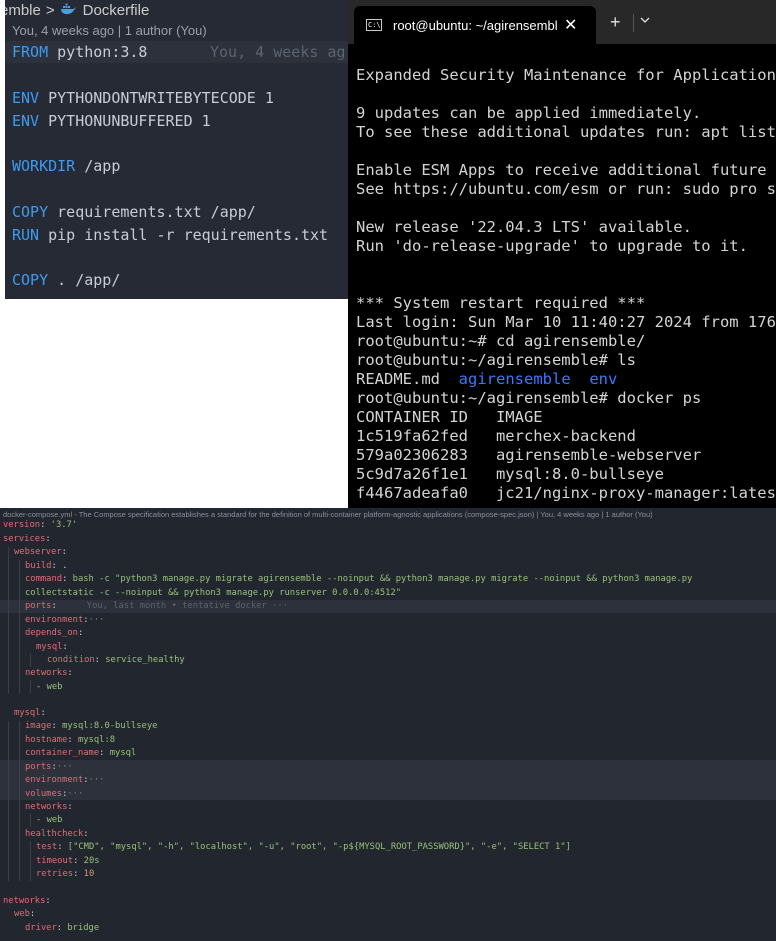 This screenshot has height=941, width=776. Describe the element at coordinates (91, 726) in the screenshot. I see `yaml-line: image: mysql:8.0-bullseye` at that location.